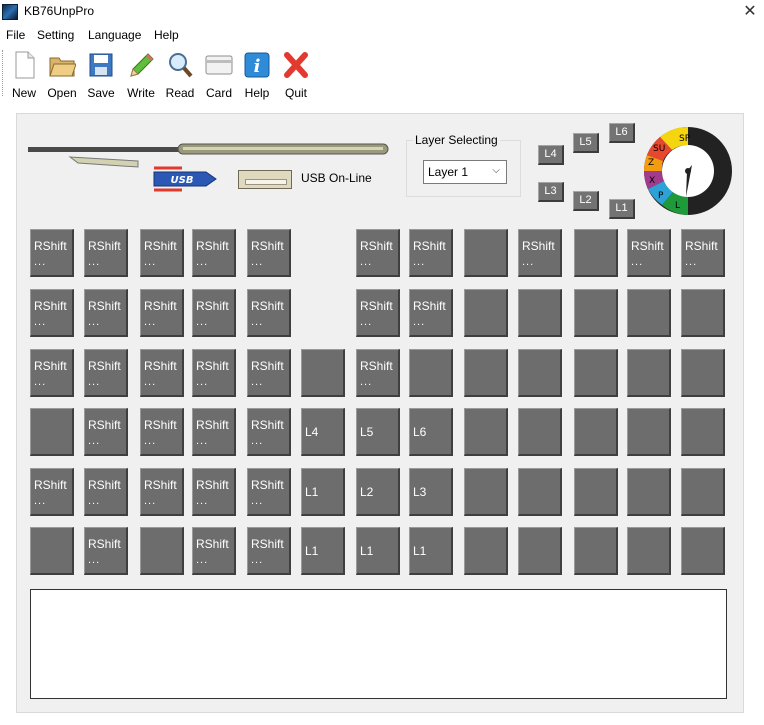  What do you see at coordinates (649, 373) in the screenshot?
I see `key-r3-c12` at bounding box center [649, 373].